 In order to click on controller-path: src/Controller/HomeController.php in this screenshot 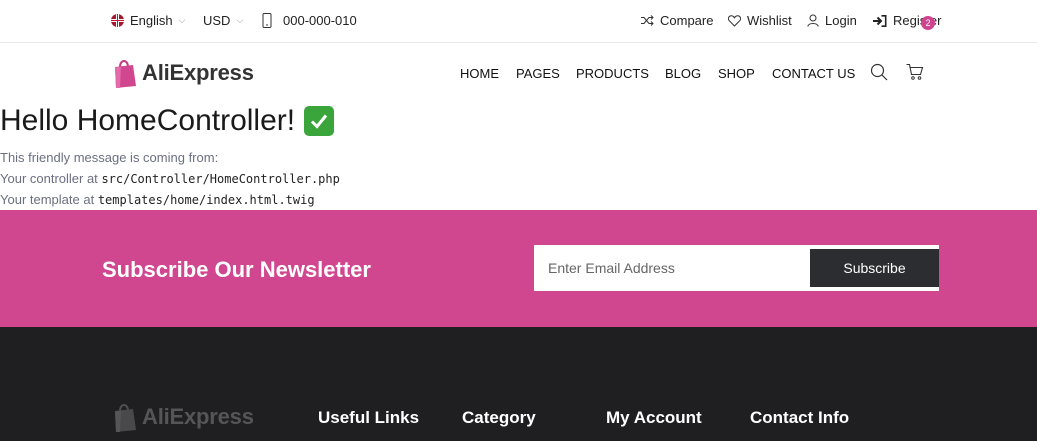, I will do `click(220, 179)`.